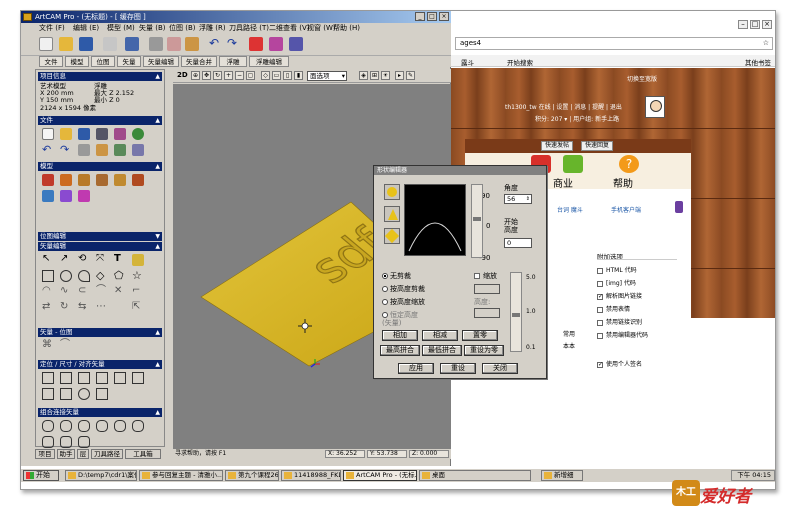  I want to click on split-vector-icon, so click(66, 442).